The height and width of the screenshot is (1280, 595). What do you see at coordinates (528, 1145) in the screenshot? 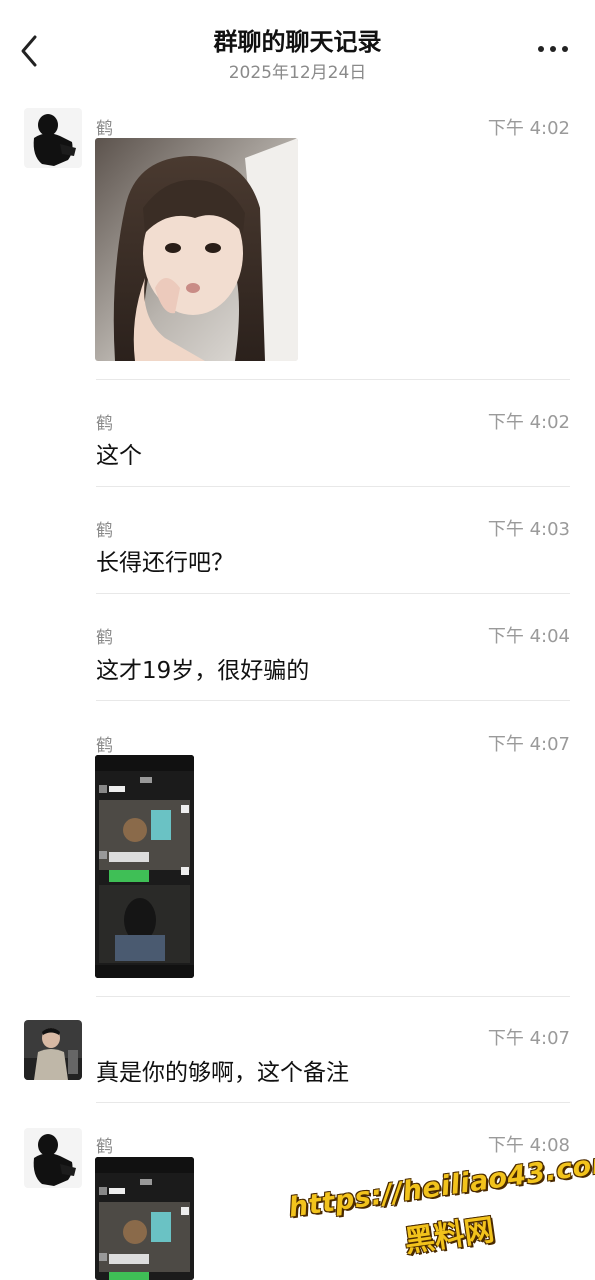
I see `message-time: 下午 4:08` at bounding box center [528, 1145].